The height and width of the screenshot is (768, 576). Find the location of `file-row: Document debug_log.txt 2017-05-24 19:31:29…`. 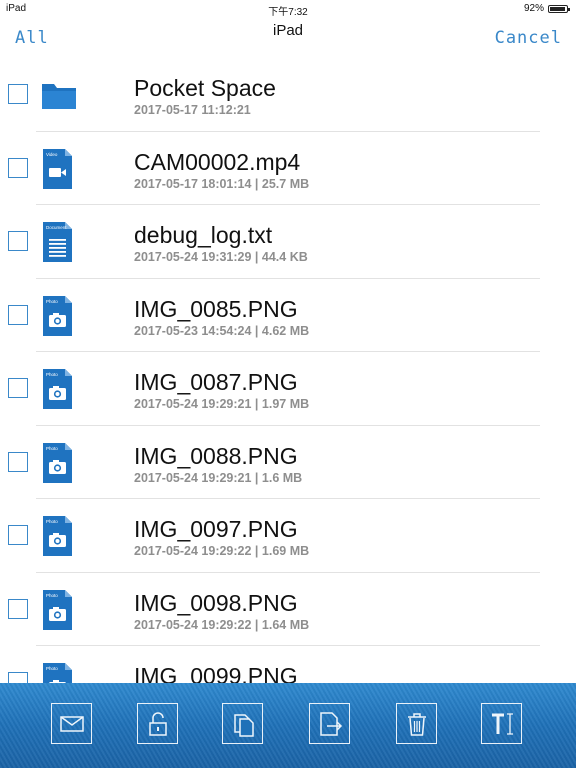

file-row: Document debug_log.txt 2017-05-24 19:31:29… is located at coordinates (288, 242).